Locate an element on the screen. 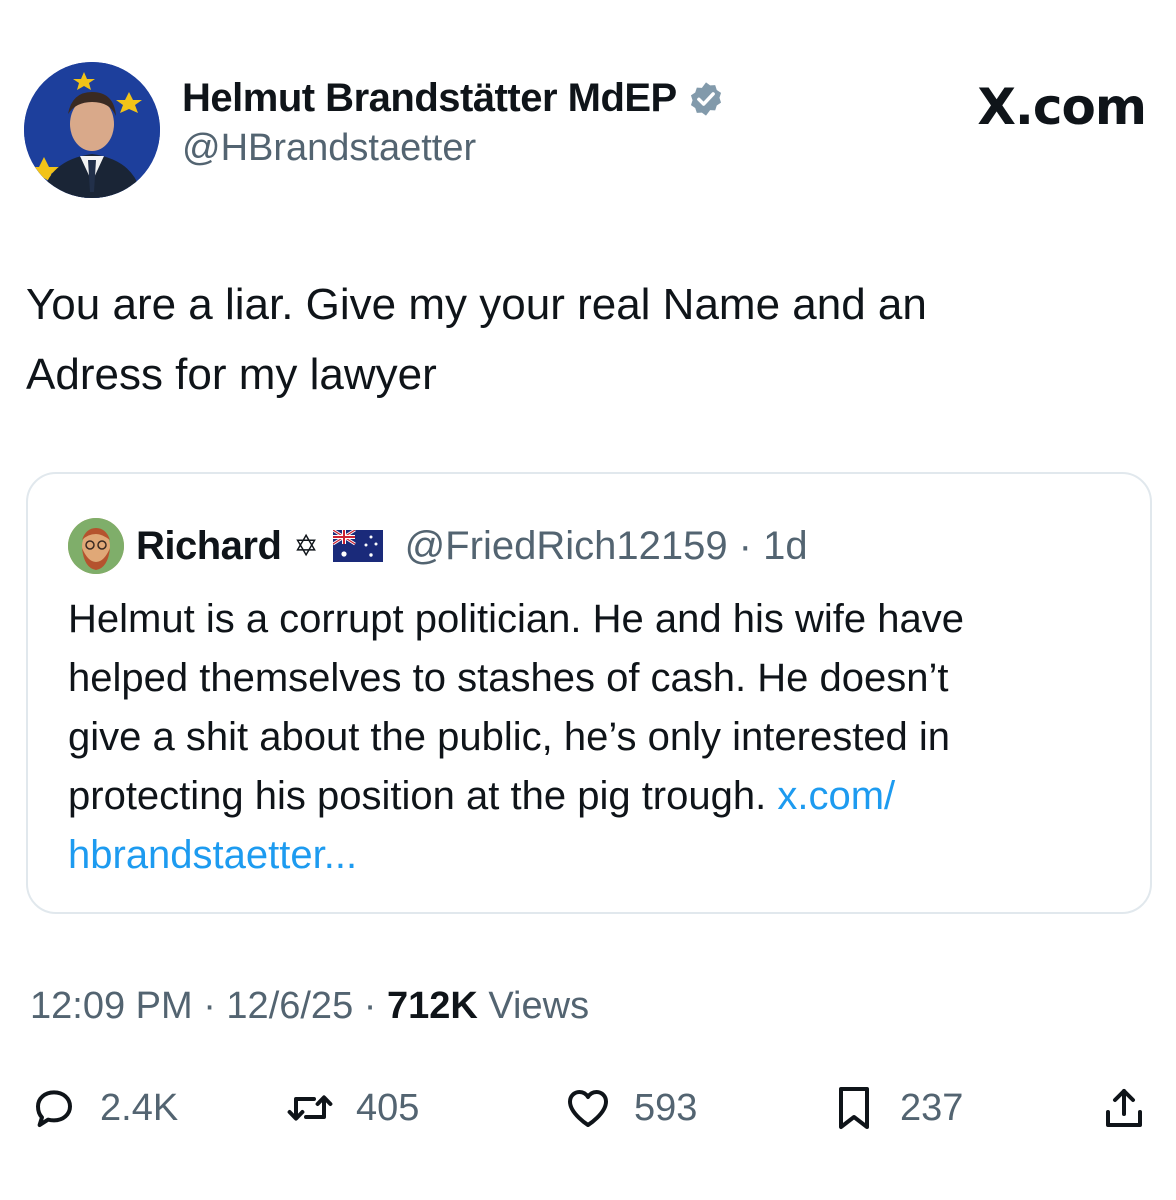 The image size is (1176, 1200). tweet-timestamp: 12:09 PM · 12/6/25 · is located at coordinates (208, 1006).